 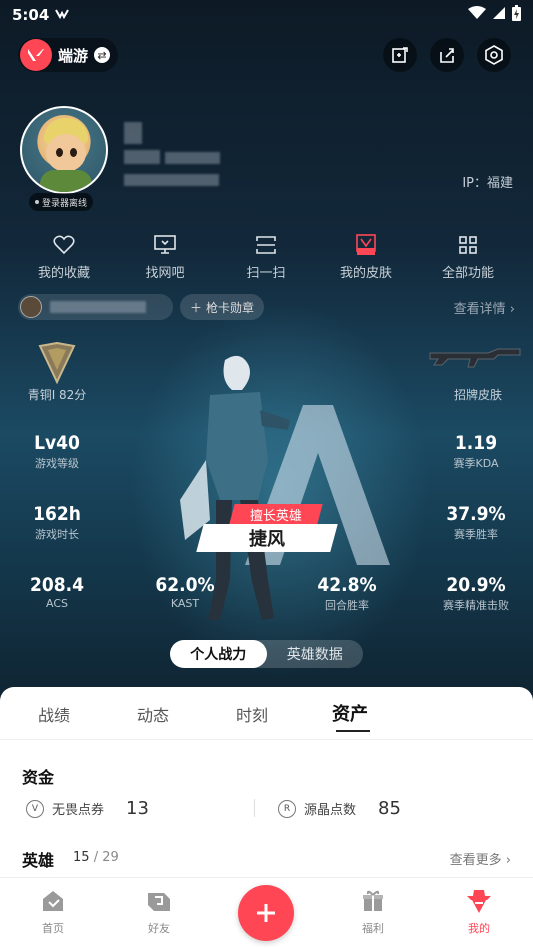 What do you see at coordinates (54, 714) in the screenshot?
I see `tab-record: 战绩` at bounding box center [54, 714].